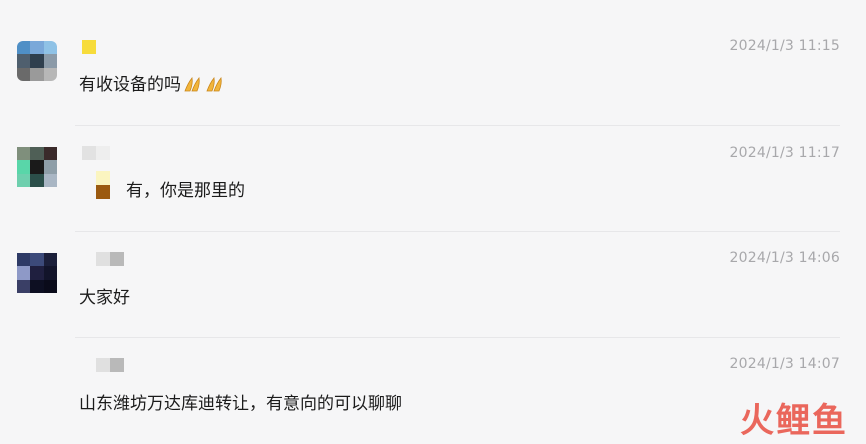 This screenshot has height=444, width=866. Describe the element at coordinates (784, 153) in the screenshot. I see `message-timestamp: 2024/1/3 11:17` at that location.